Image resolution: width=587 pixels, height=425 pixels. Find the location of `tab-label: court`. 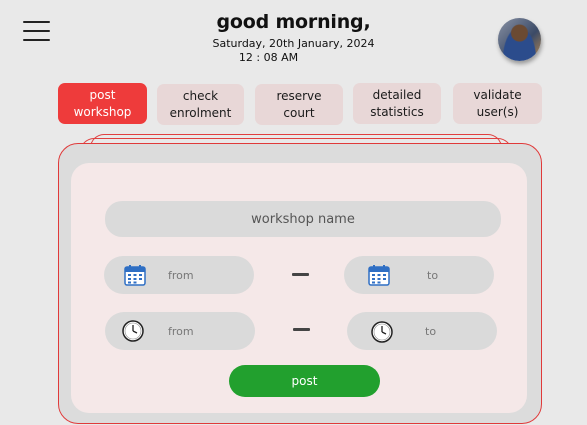

tab-label: court is located at coordinates (299, 112).